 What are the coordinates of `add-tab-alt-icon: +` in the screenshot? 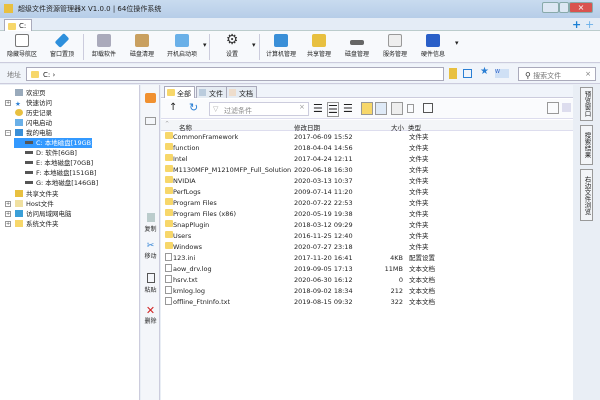 It's located at (589, 24).